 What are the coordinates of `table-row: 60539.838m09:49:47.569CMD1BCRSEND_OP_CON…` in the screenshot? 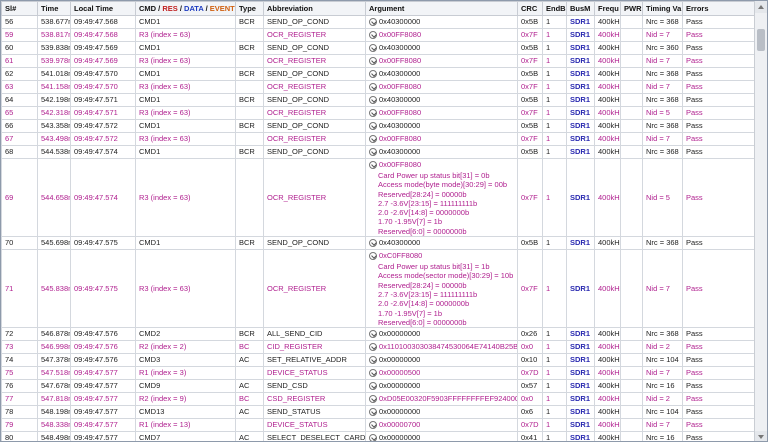 It's located at (378, 48).